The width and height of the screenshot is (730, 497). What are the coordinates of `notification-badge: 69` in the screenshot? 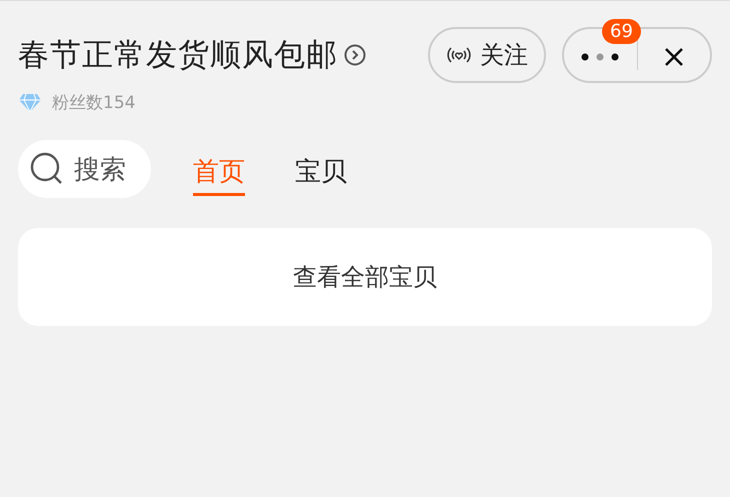 It's located at (621, 31).